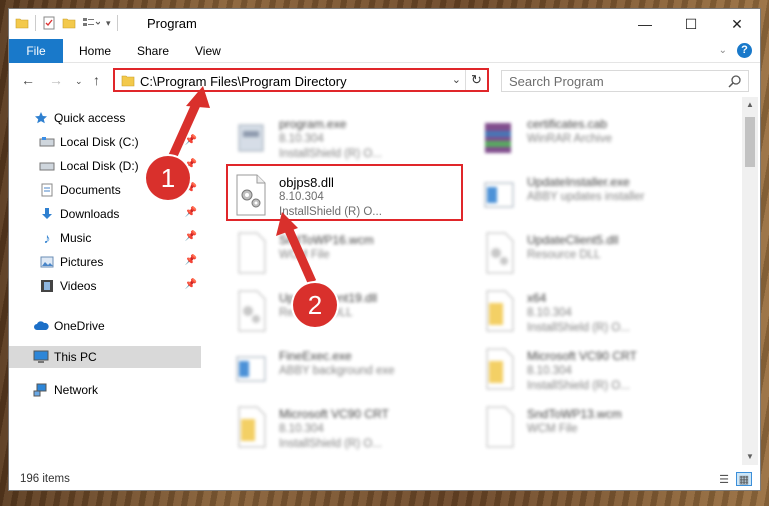 The height and width of the screenshot is (506, 769). I want to click on highlight-box-objps8, so click(344, 192).